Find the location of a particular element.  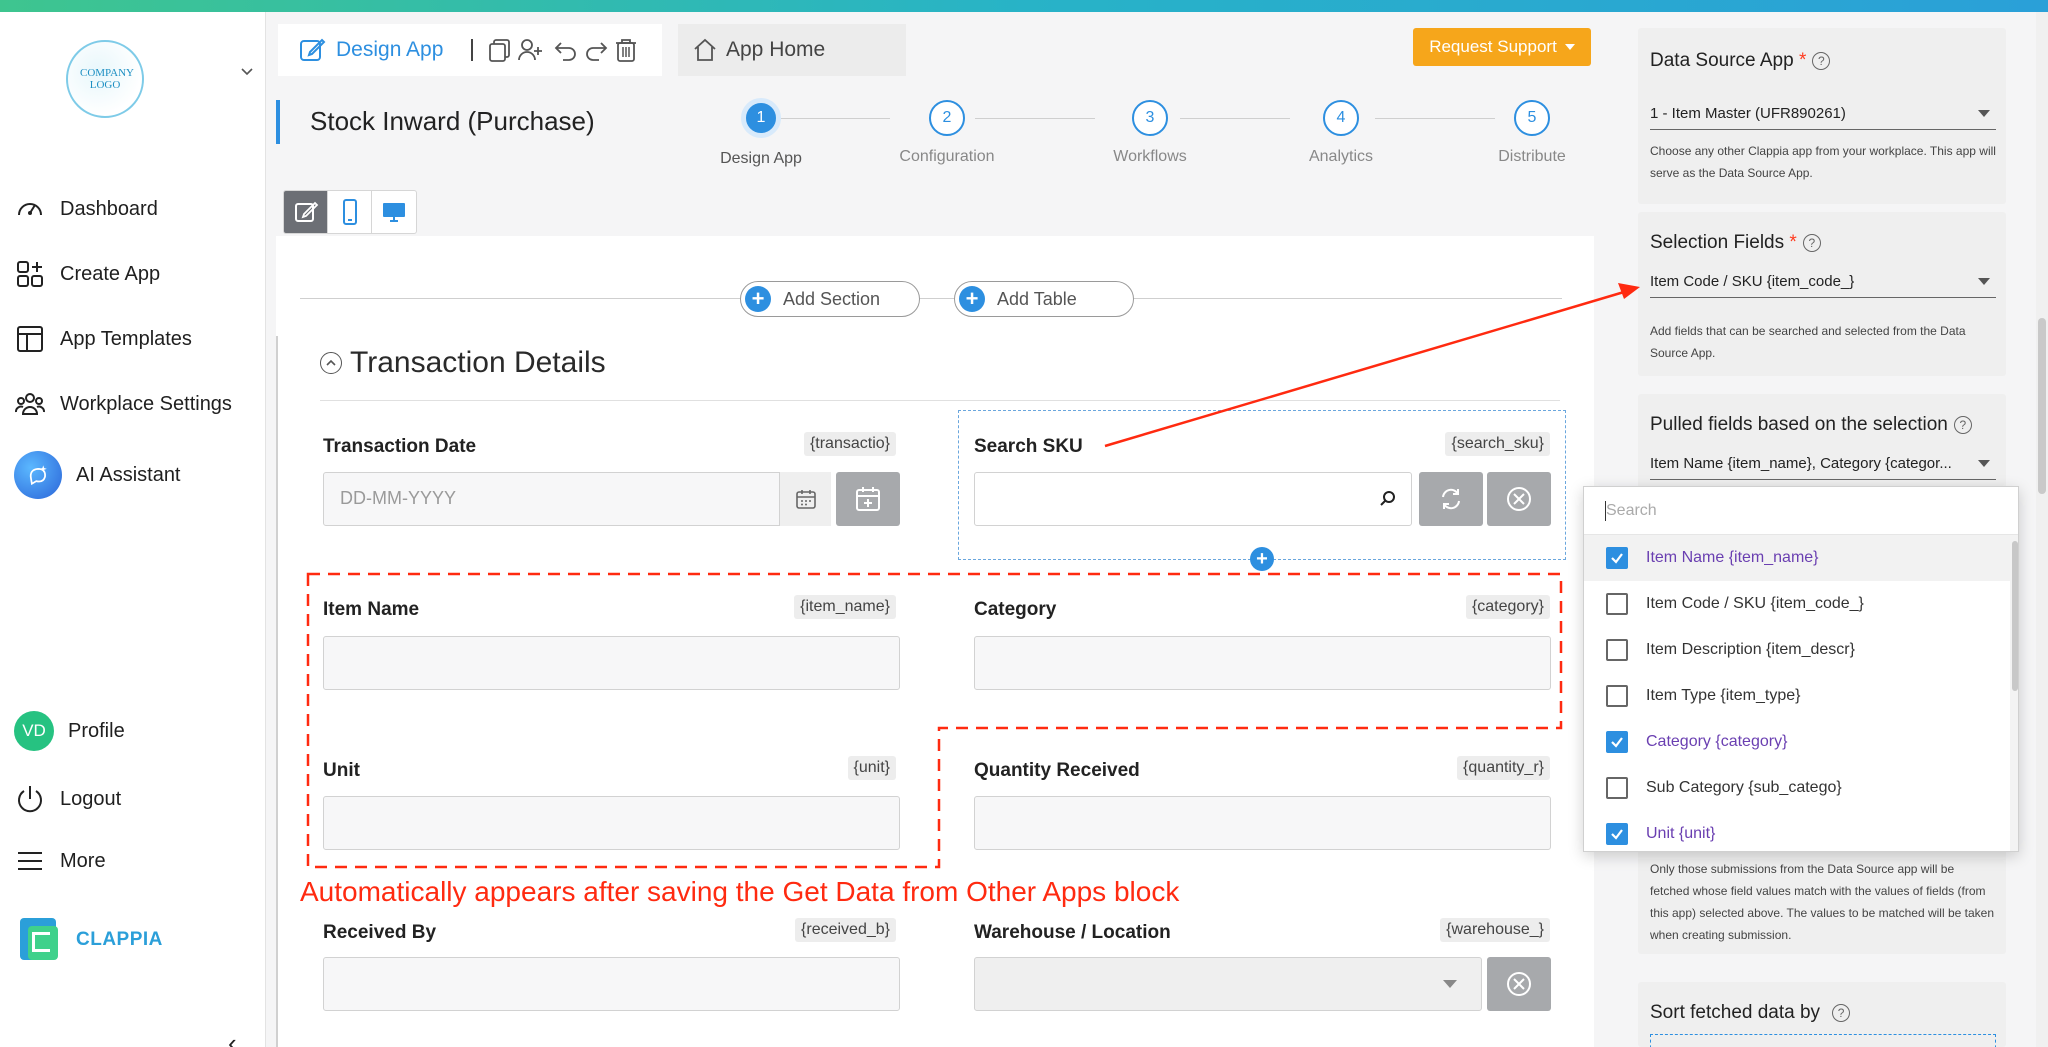

step-number: 5 is located at coordinates (1532, 118).